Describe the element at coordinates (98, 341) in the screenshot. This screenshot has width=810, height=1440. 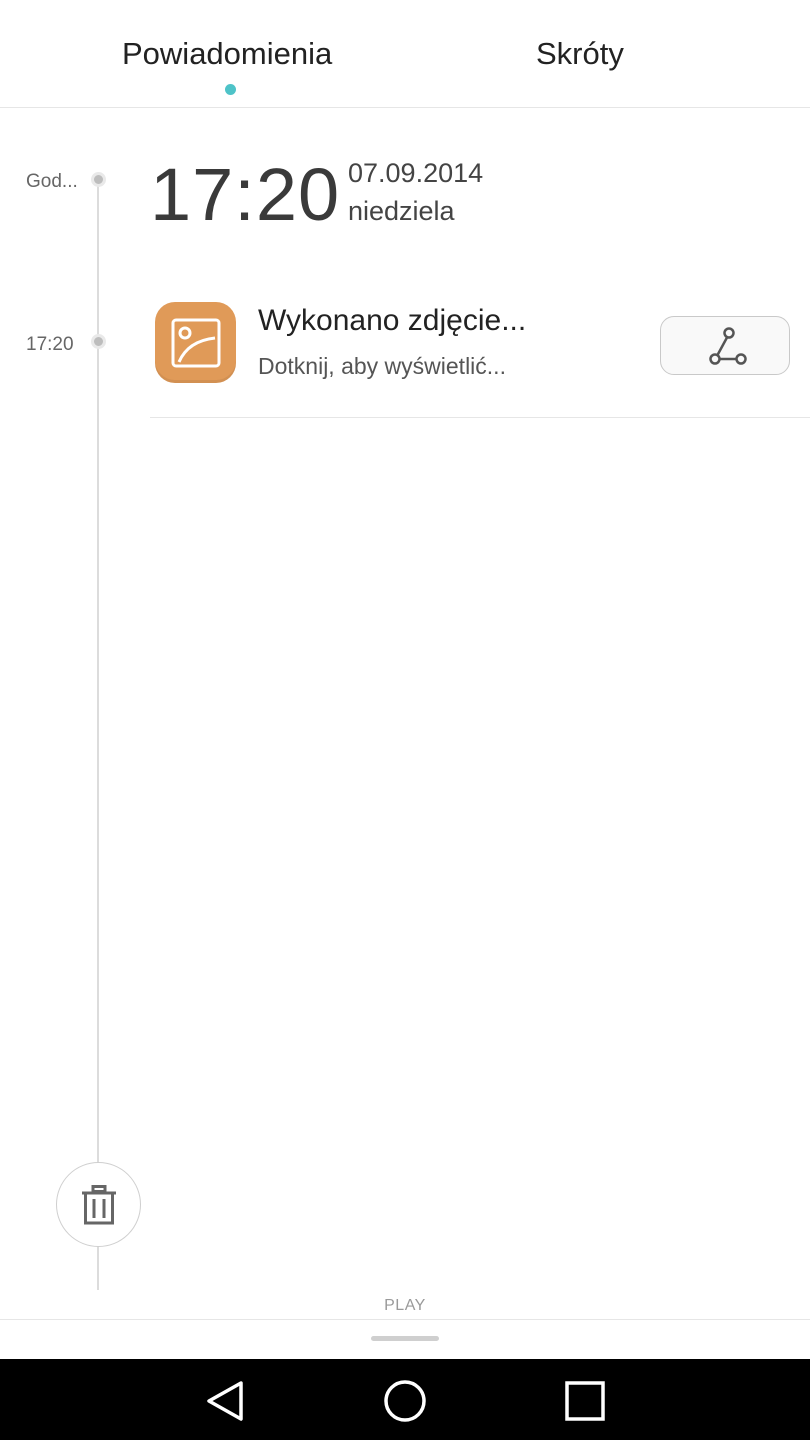
I see `timeline-dot-entry` at that location.